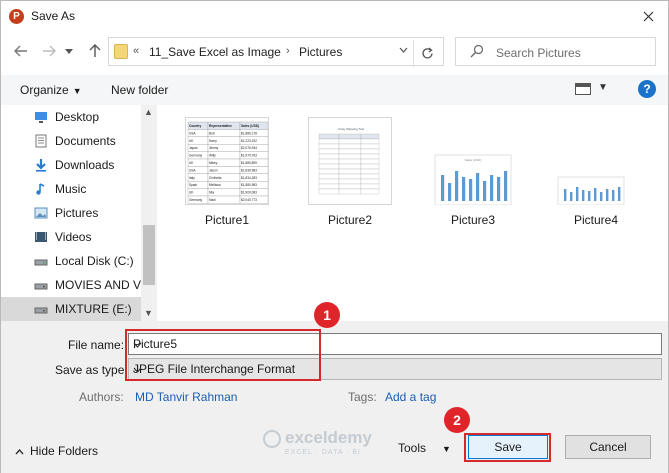  I want to click on back-button, so click(21, 51).